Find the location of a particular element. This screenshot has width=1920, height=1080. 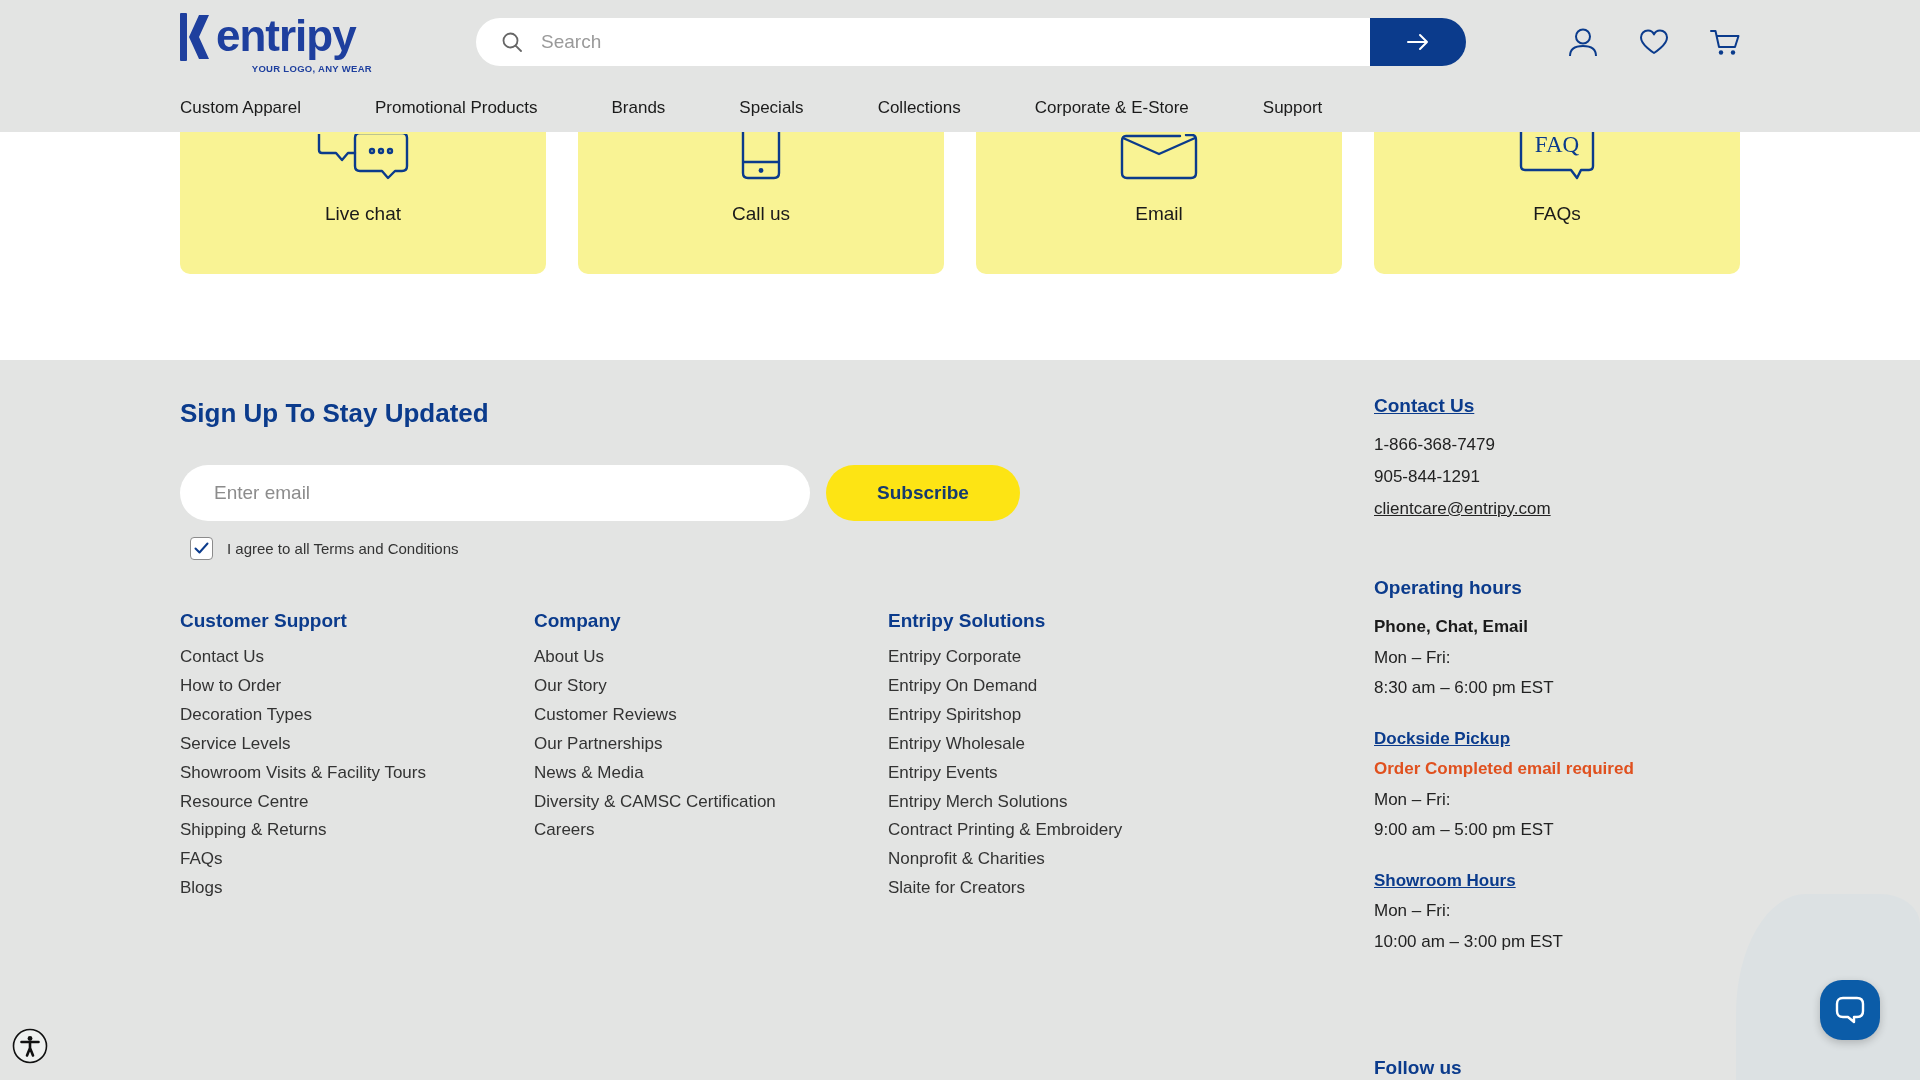

footer-link: About Us is located at coordinates (569, 657).